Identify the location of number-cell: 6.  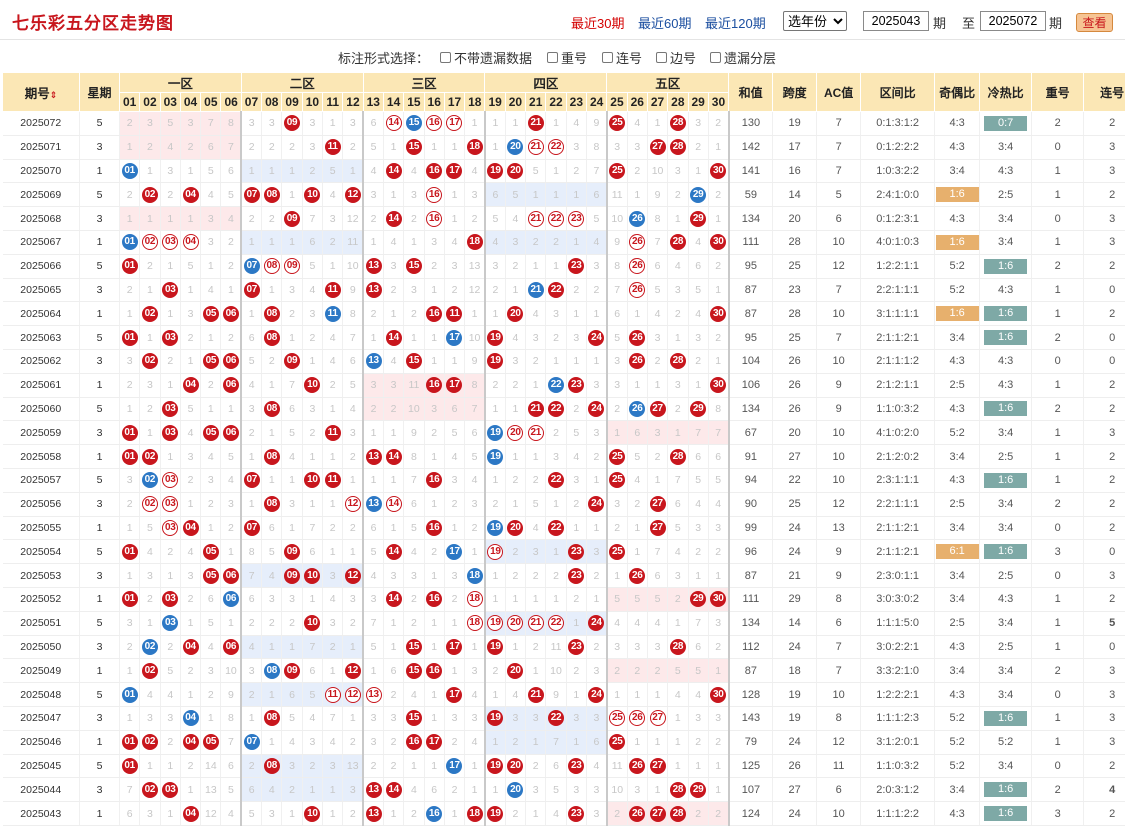
(658, 575).